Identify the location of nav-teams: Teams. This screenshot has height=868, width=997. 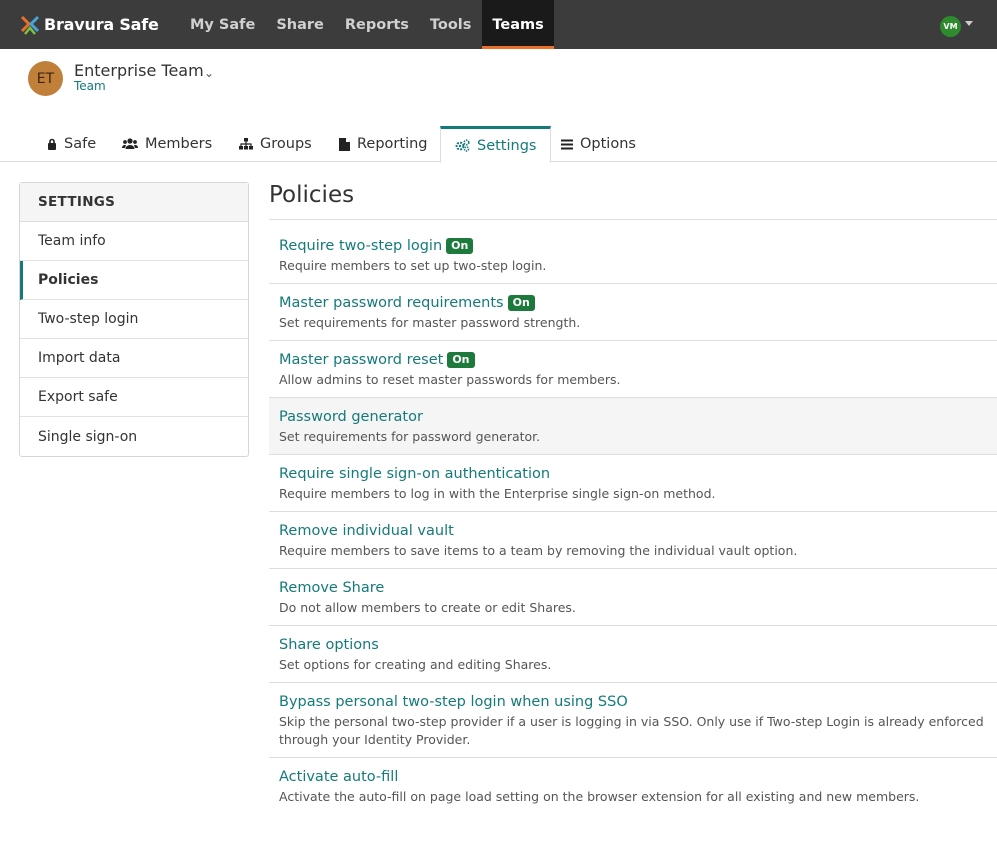
(518, 24).